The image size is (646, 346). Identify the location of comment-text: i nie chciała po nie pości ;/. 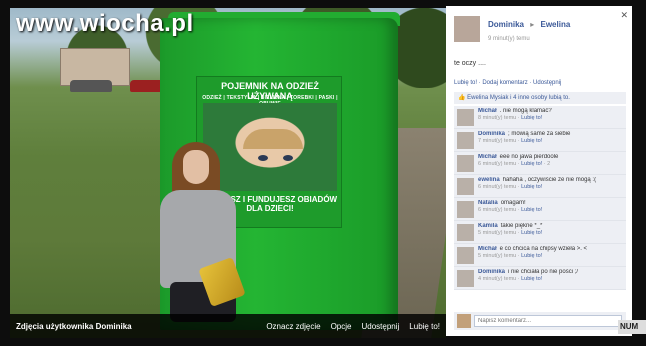
(543, 272).